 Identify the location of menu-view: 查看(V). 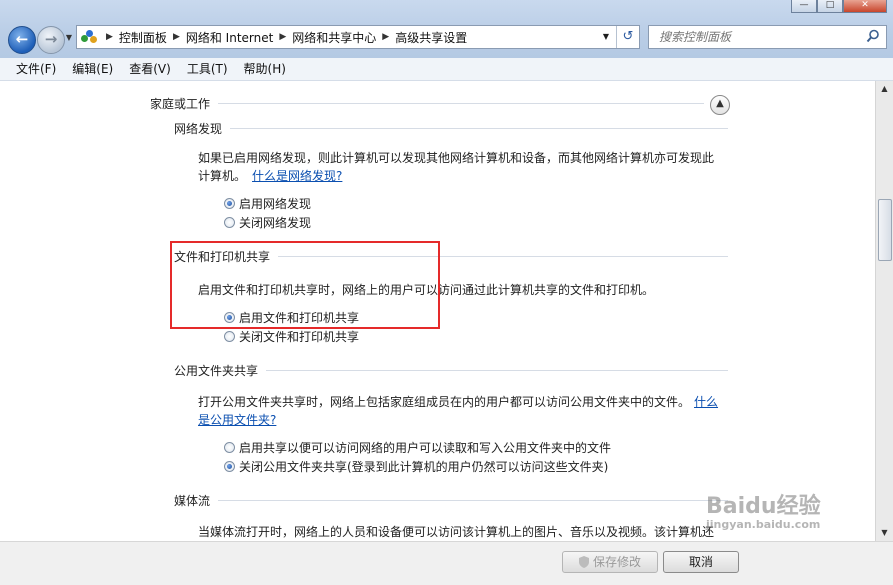
(150, 69).